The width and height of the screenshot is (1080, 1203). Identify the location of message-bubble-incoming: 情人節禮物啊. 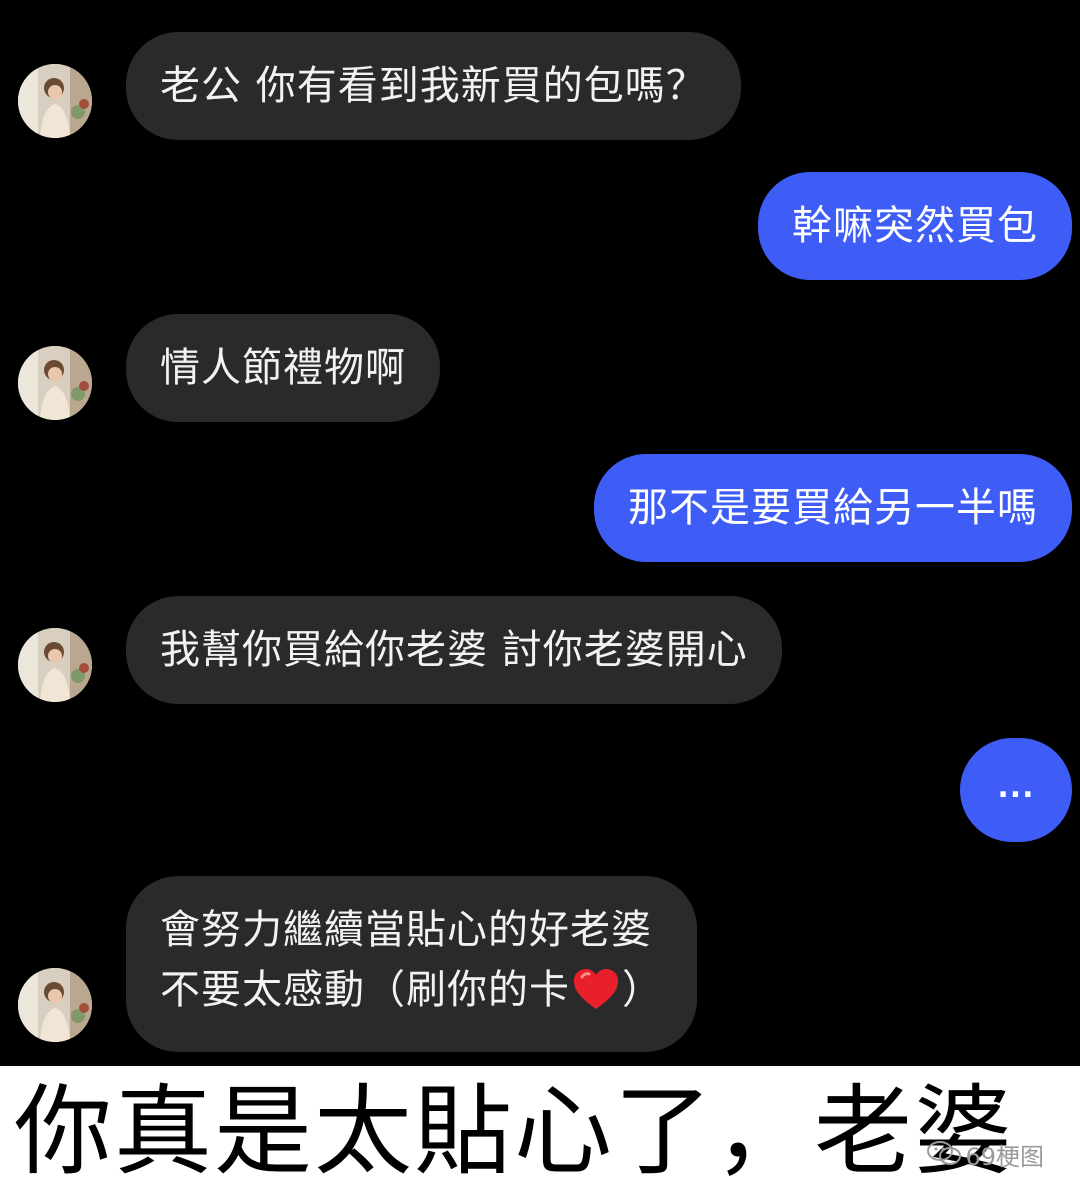
(283, 368).